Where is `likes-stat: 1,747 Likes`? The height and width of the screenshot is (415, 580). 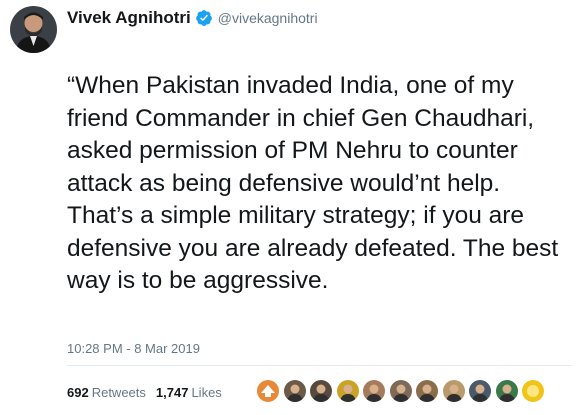
likes-stat: 1,747 Likes is located at coordinates (189, 392).